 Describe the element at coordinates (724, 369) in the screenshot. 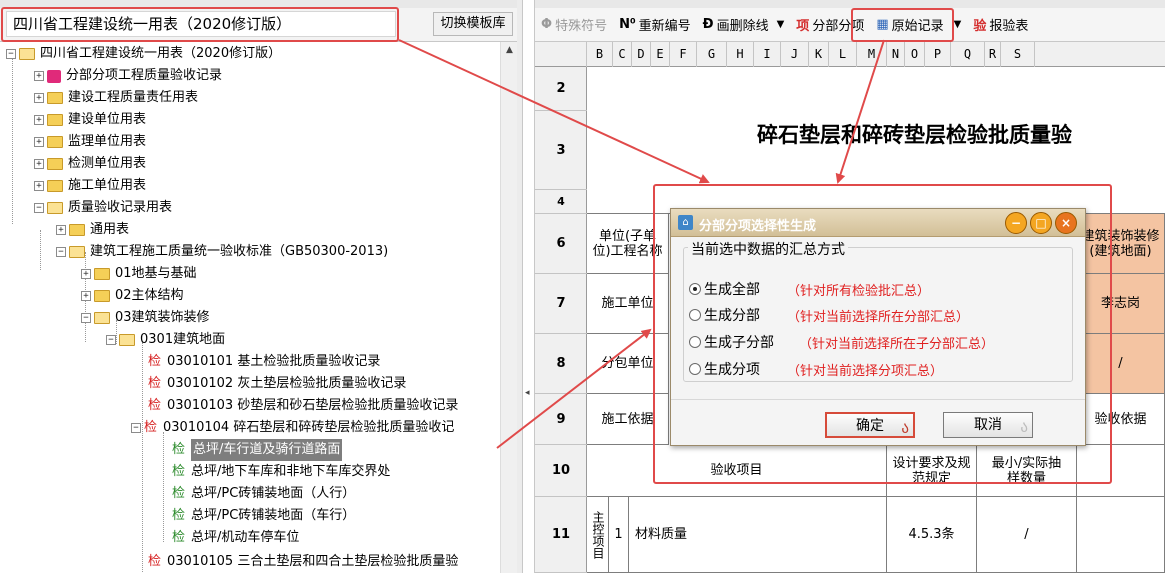

I see `option-item: 生成分项` at that location.